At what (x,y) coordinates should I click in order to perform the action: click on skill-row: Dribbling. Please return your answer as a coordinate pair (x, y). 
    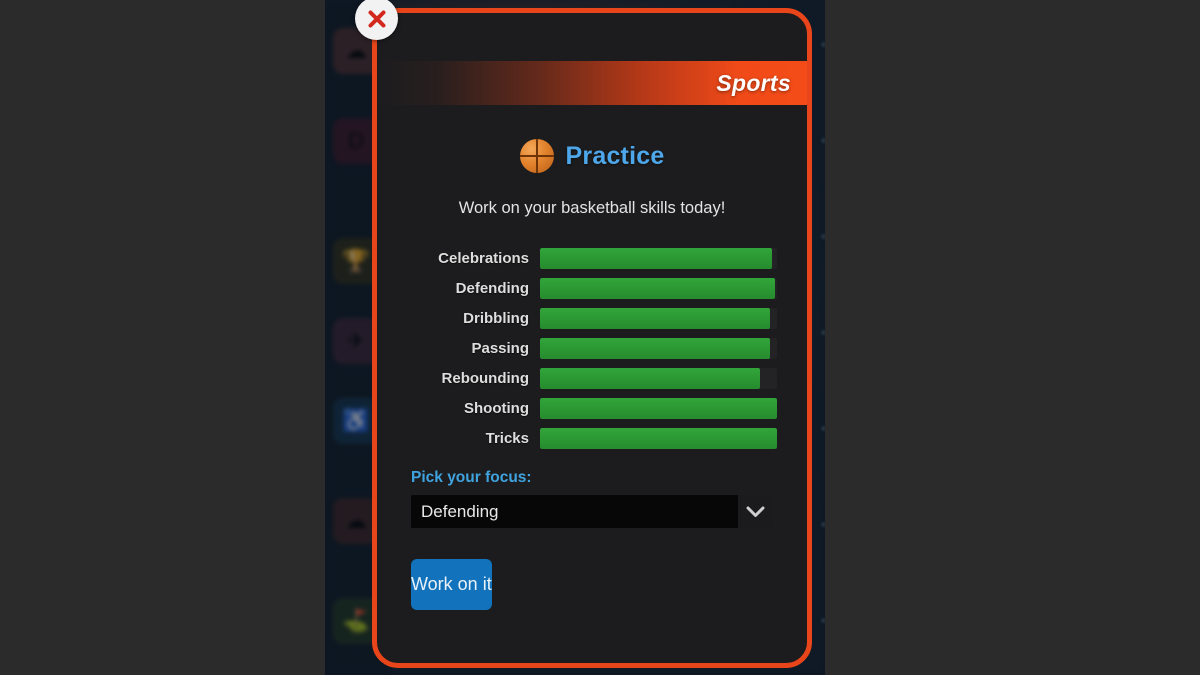
    Looking at the image, I should click on (593, 318).